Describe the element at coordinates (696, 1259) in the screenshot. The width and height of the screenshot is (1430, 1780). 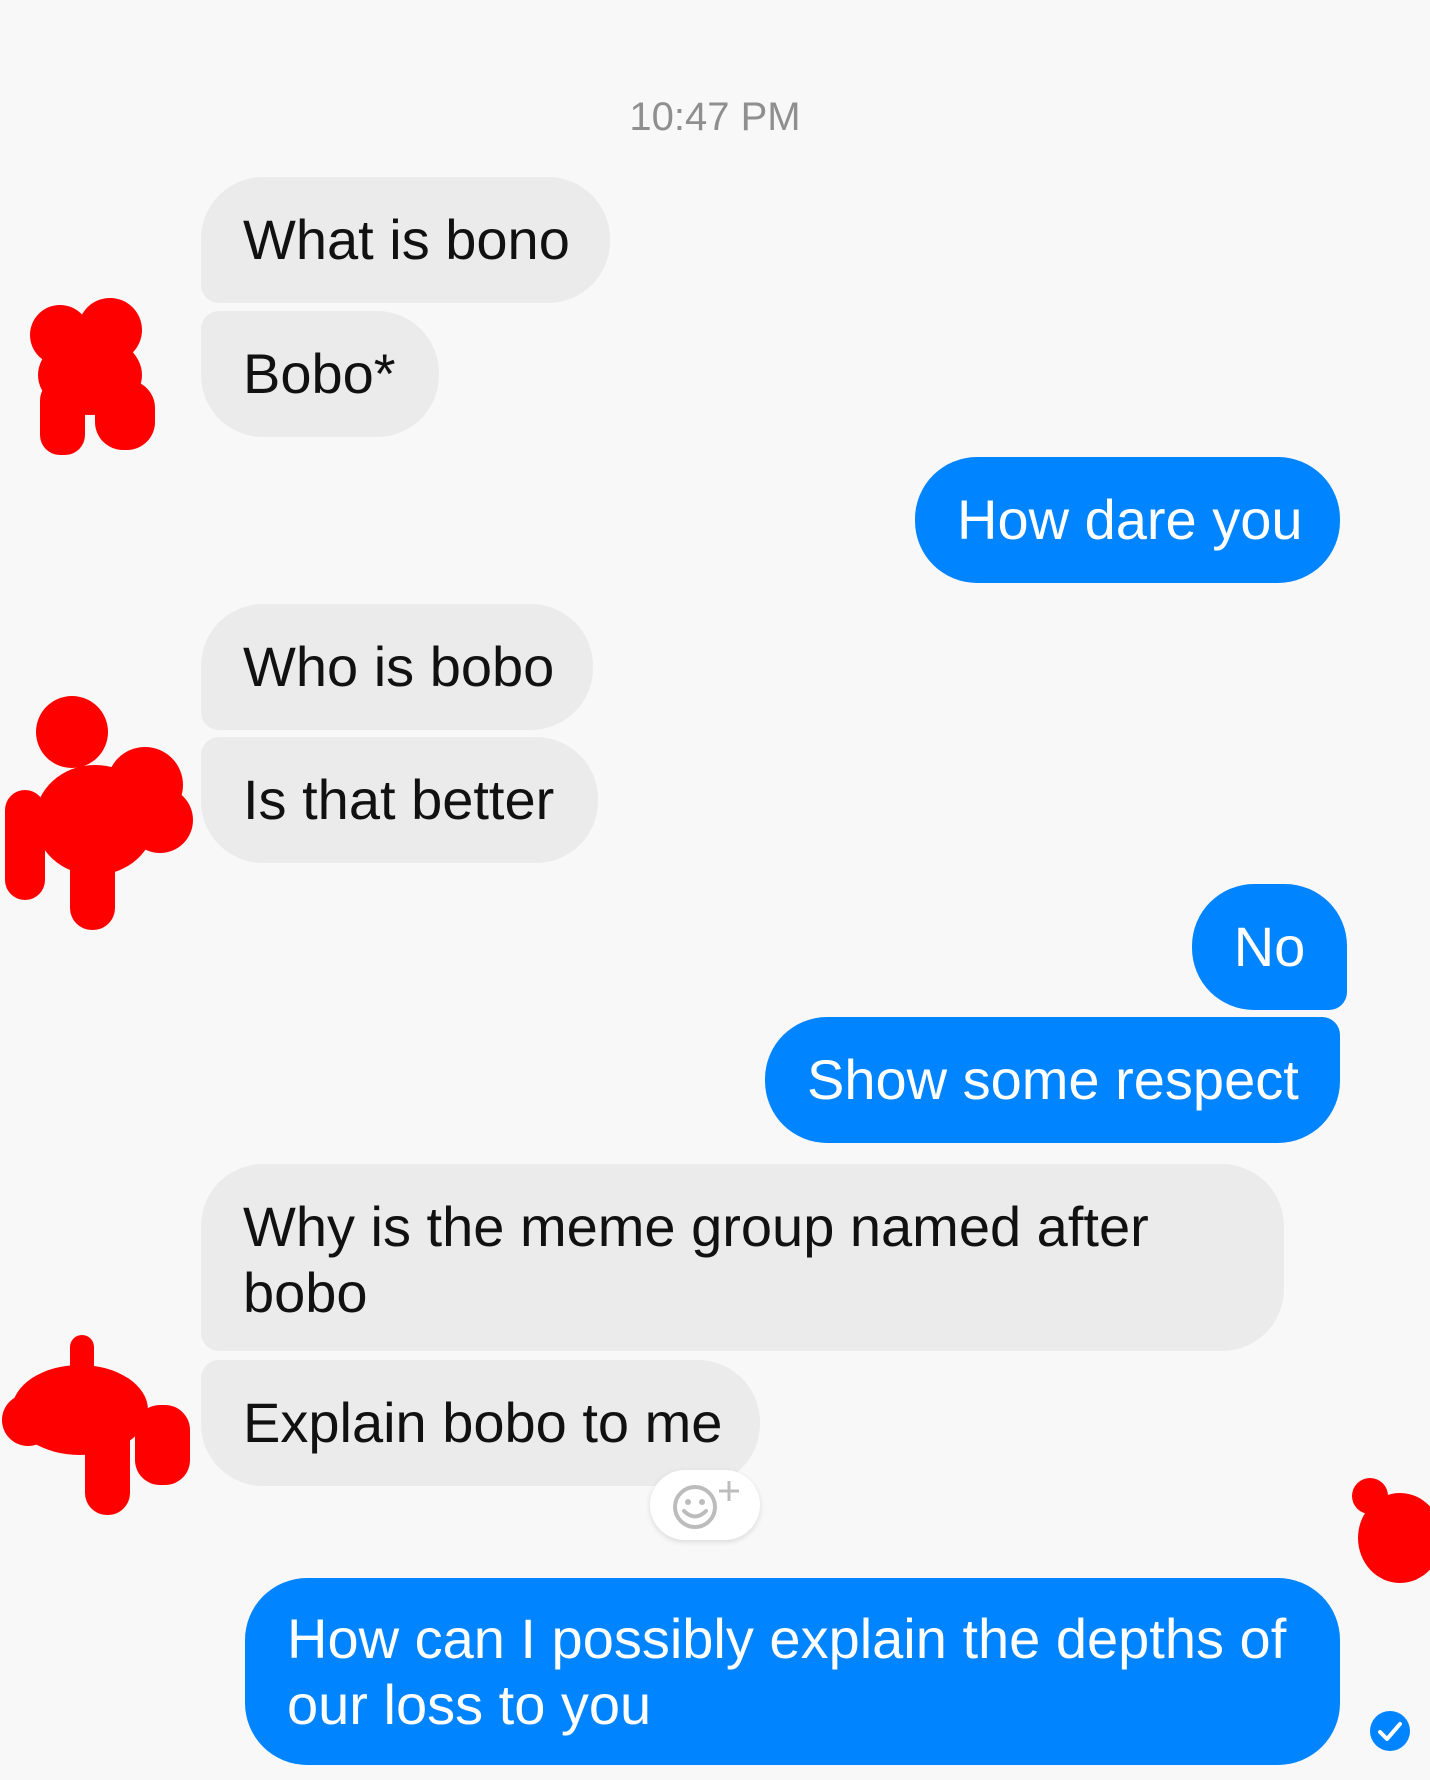
I see `message-text: Why is the meme group named after bobo` at that location.